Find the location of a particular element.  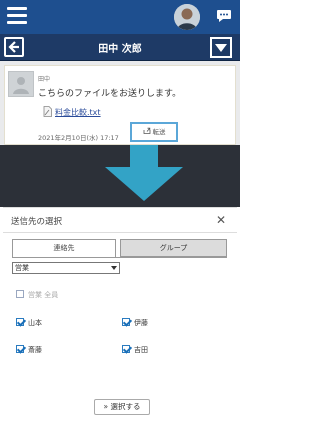

conversation-header: 田中 次郎 is located at coordinates (120, 47).